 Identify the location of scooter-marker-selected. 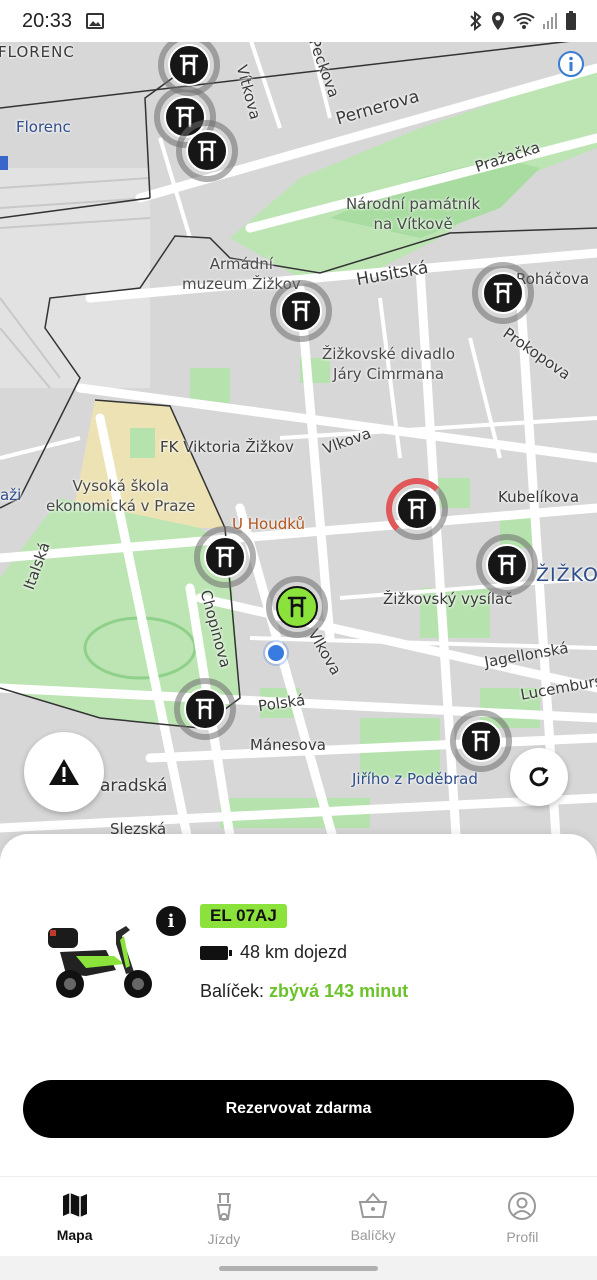
(297, 607).